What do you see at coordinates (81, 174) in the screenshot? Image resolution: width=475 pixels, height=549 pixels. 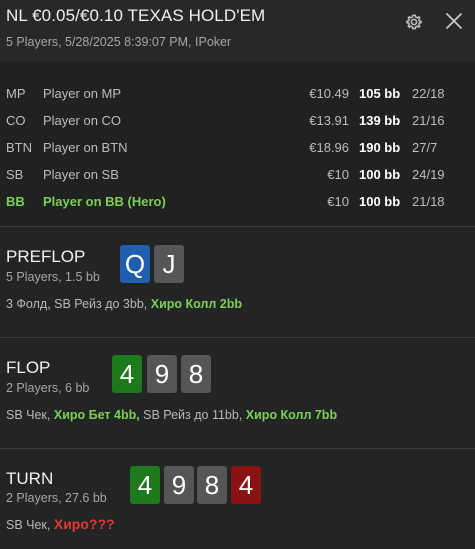 I see `player-name: Player on SB` at bounding box center [81, 174].